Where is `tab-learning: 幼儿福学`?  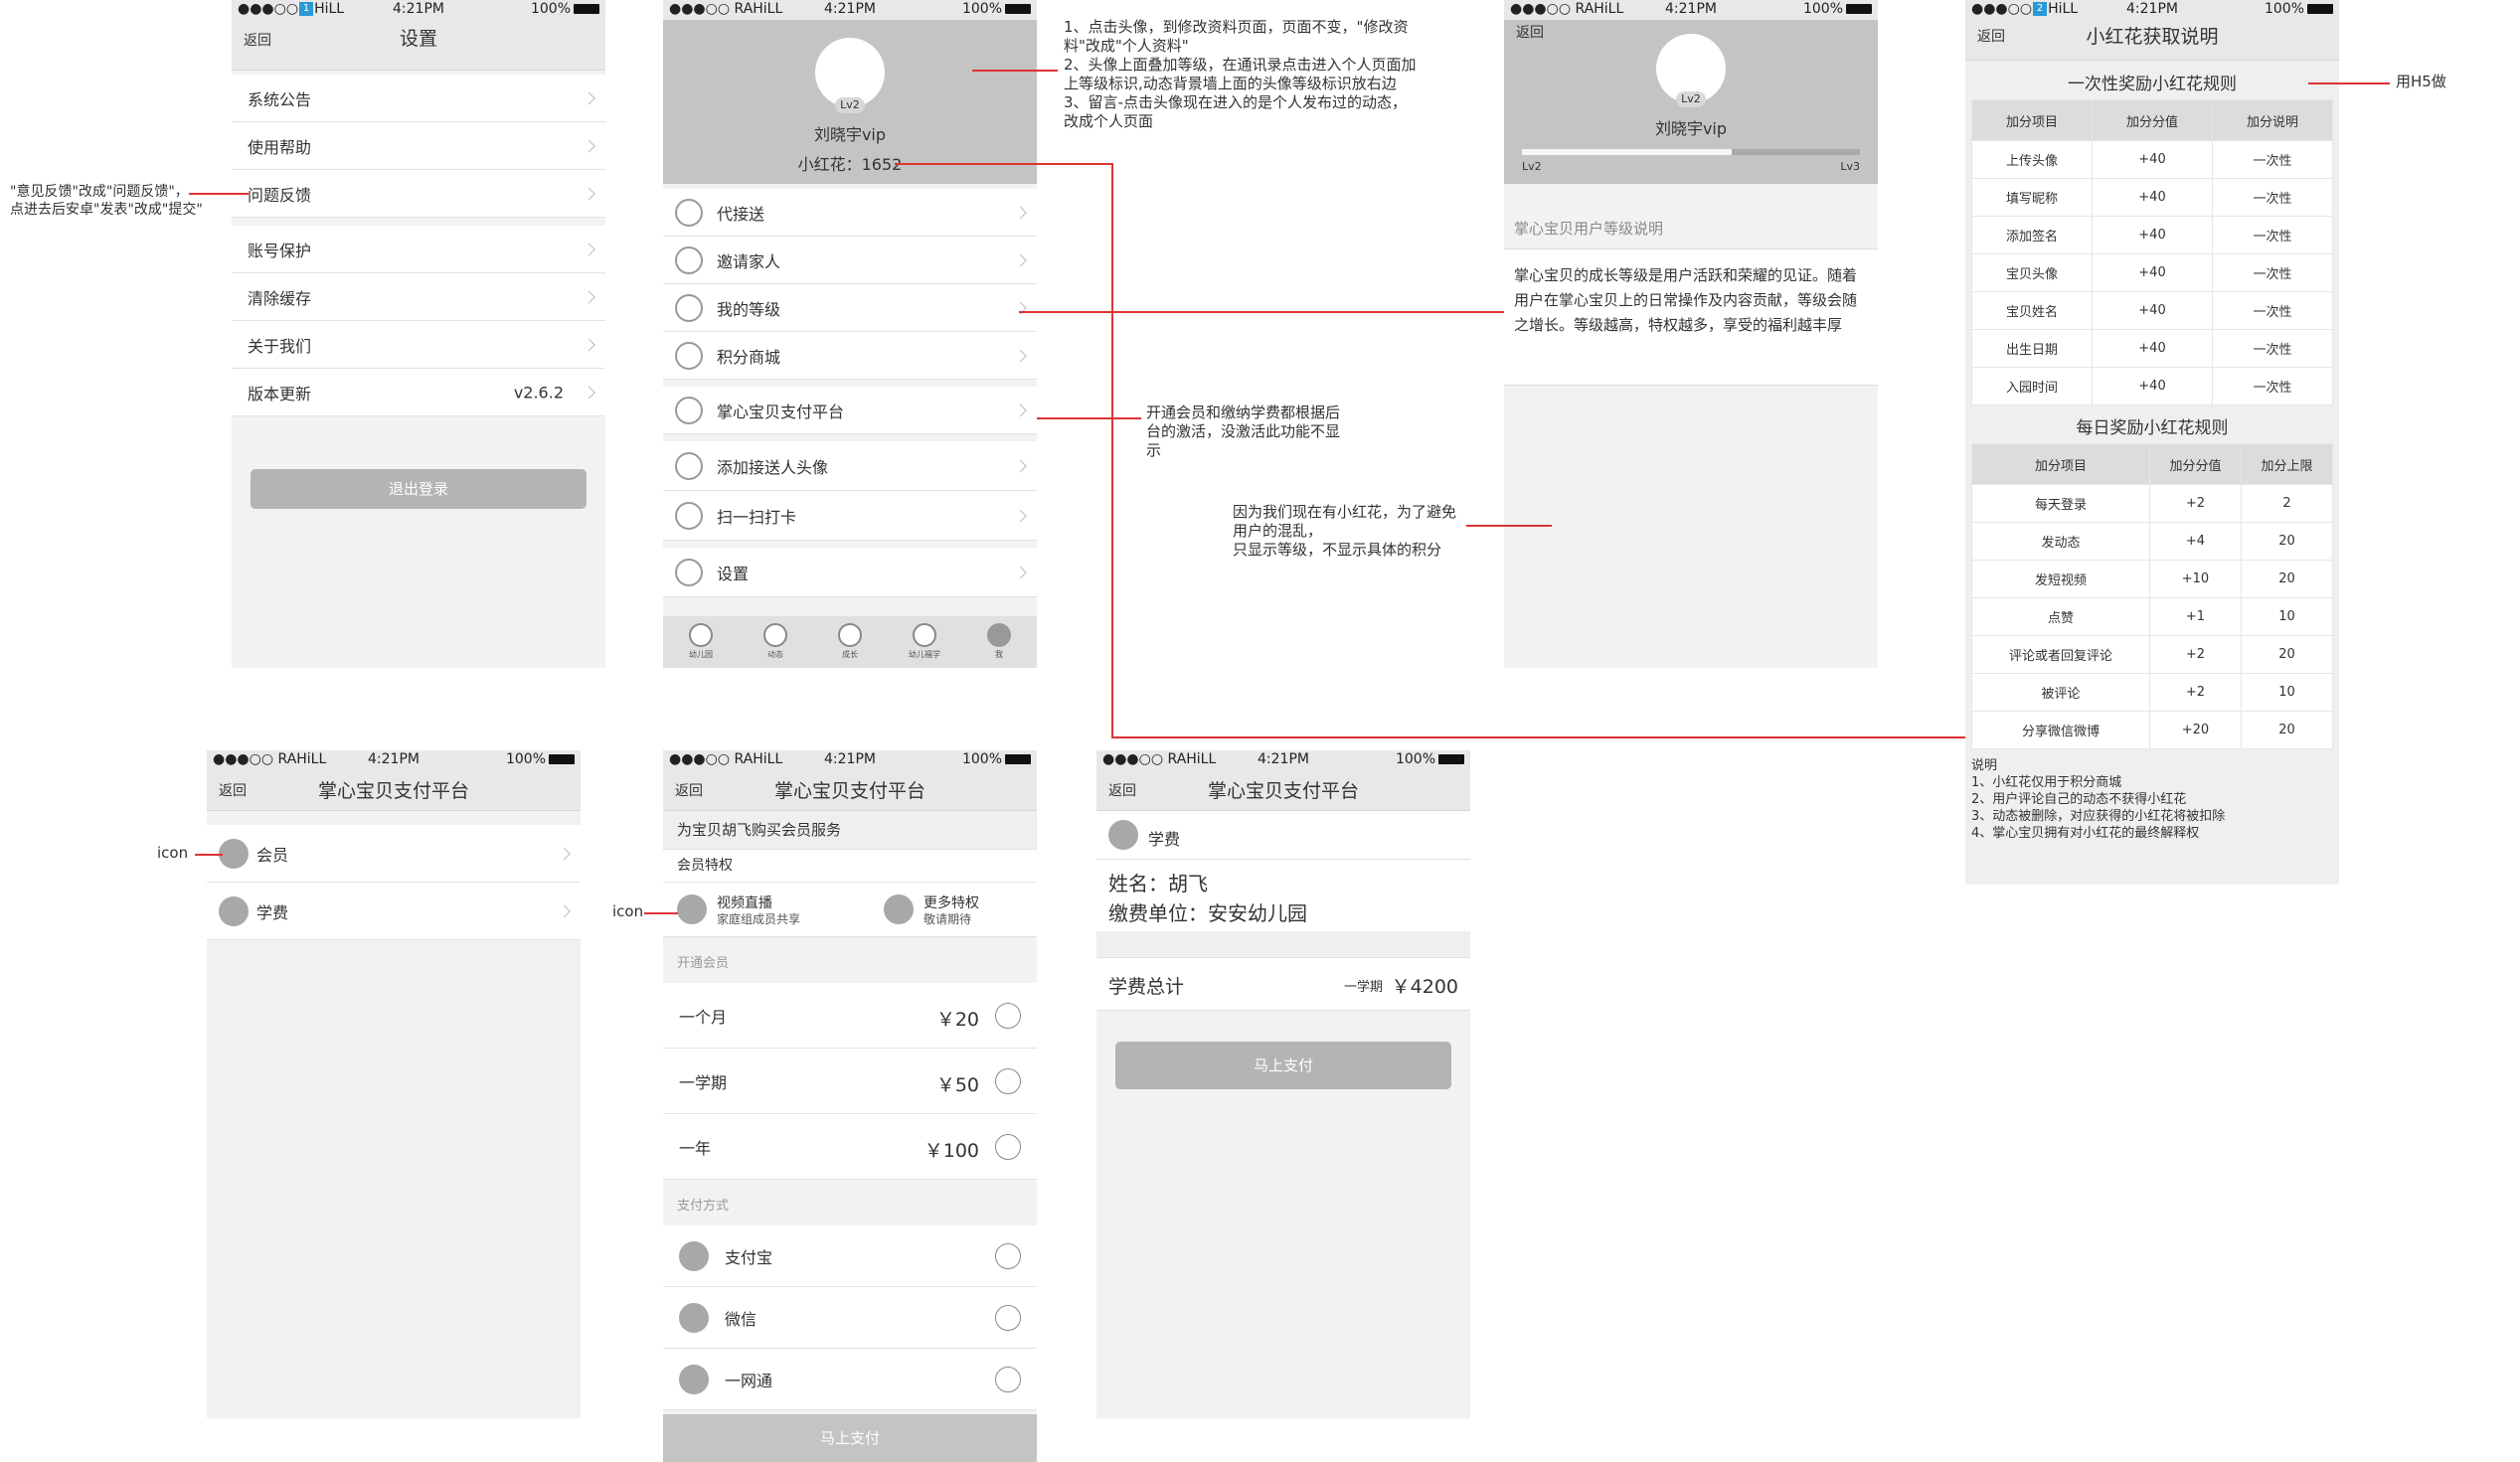 tab-learning: 幼儿福学 is located at coordinates (924, 638).